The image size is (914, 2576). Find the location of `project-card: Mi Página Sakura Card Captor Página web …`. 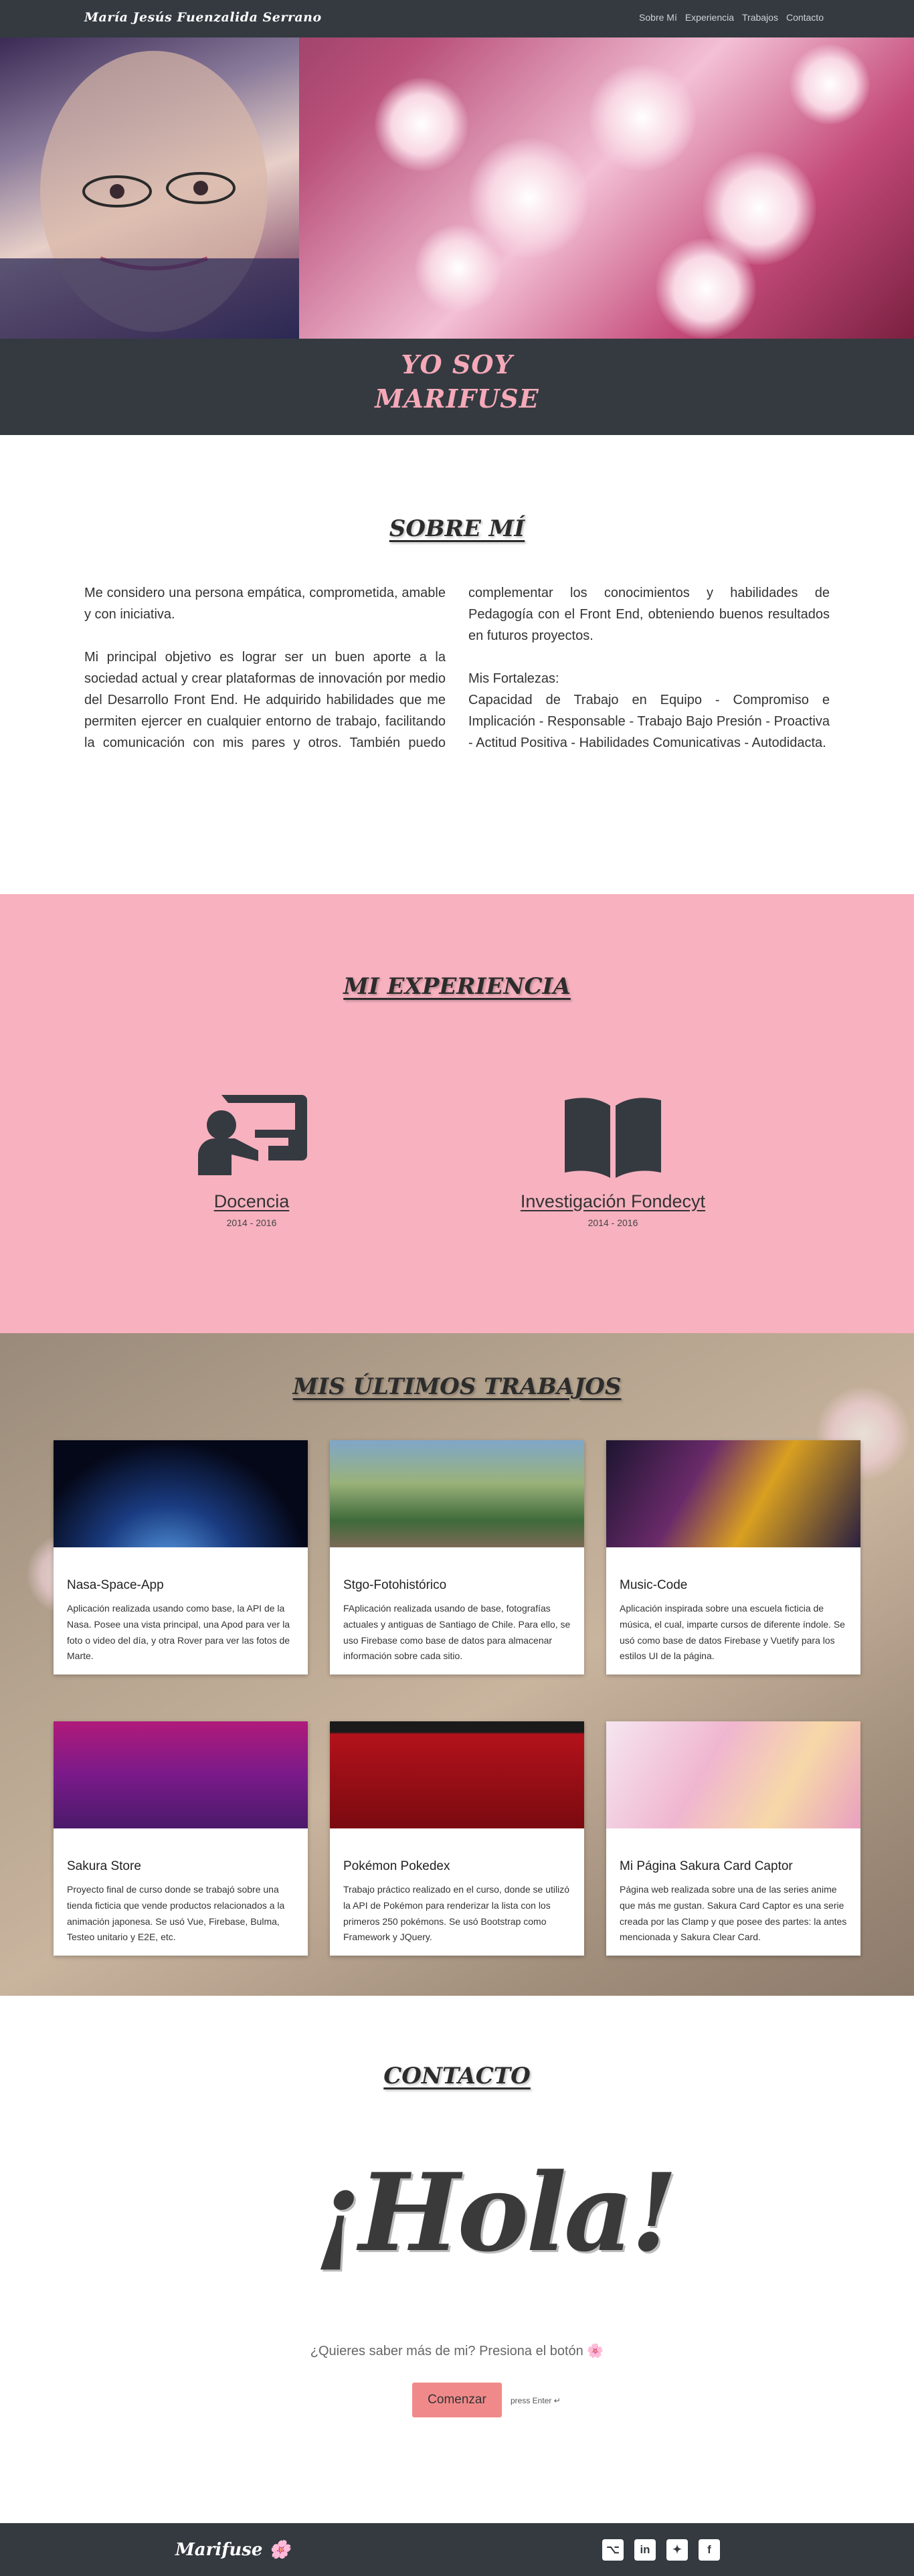

project-card: Mi Página Sakura Card Captor Página web … is located at coordinates (733, 1838).